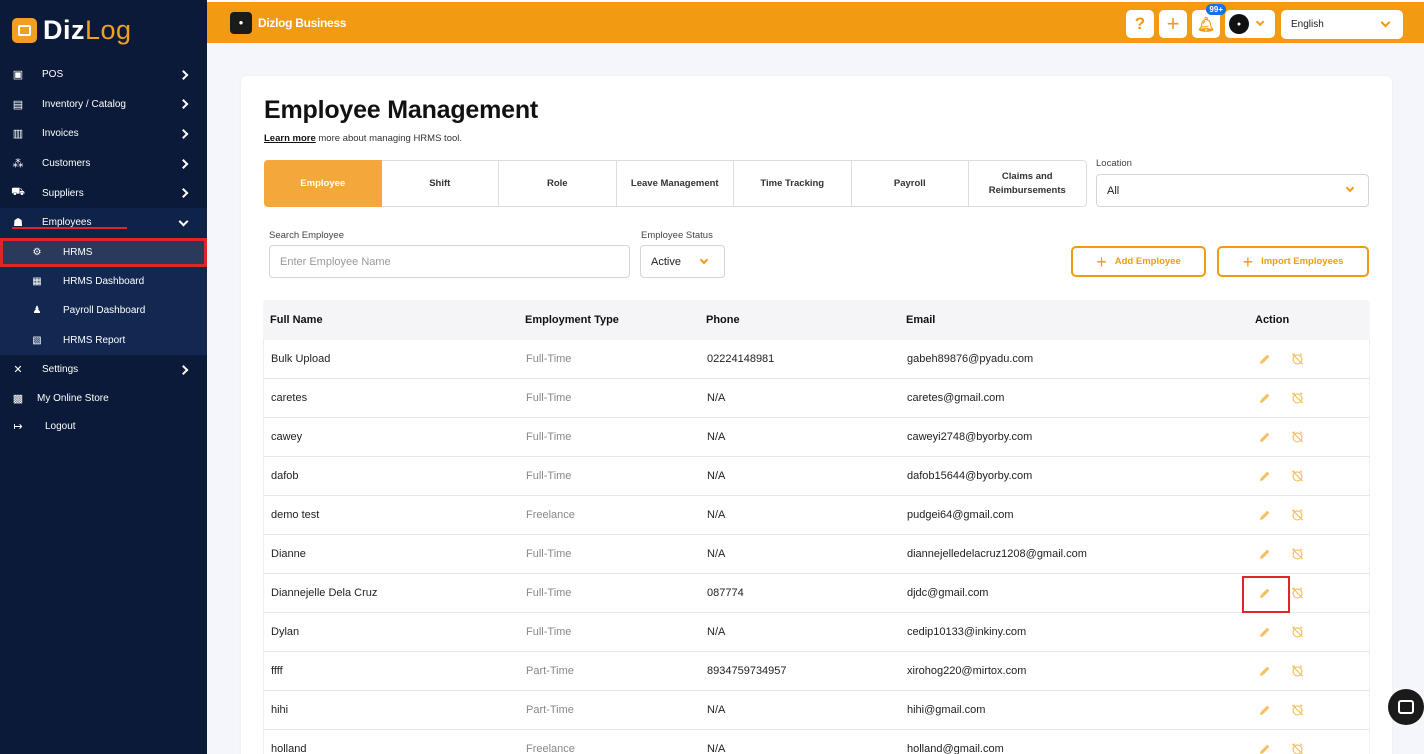  What do you see at coordinates (1307, 24) in the screenshot?
I see `language-value: English` at bounding box center [1307, 24].